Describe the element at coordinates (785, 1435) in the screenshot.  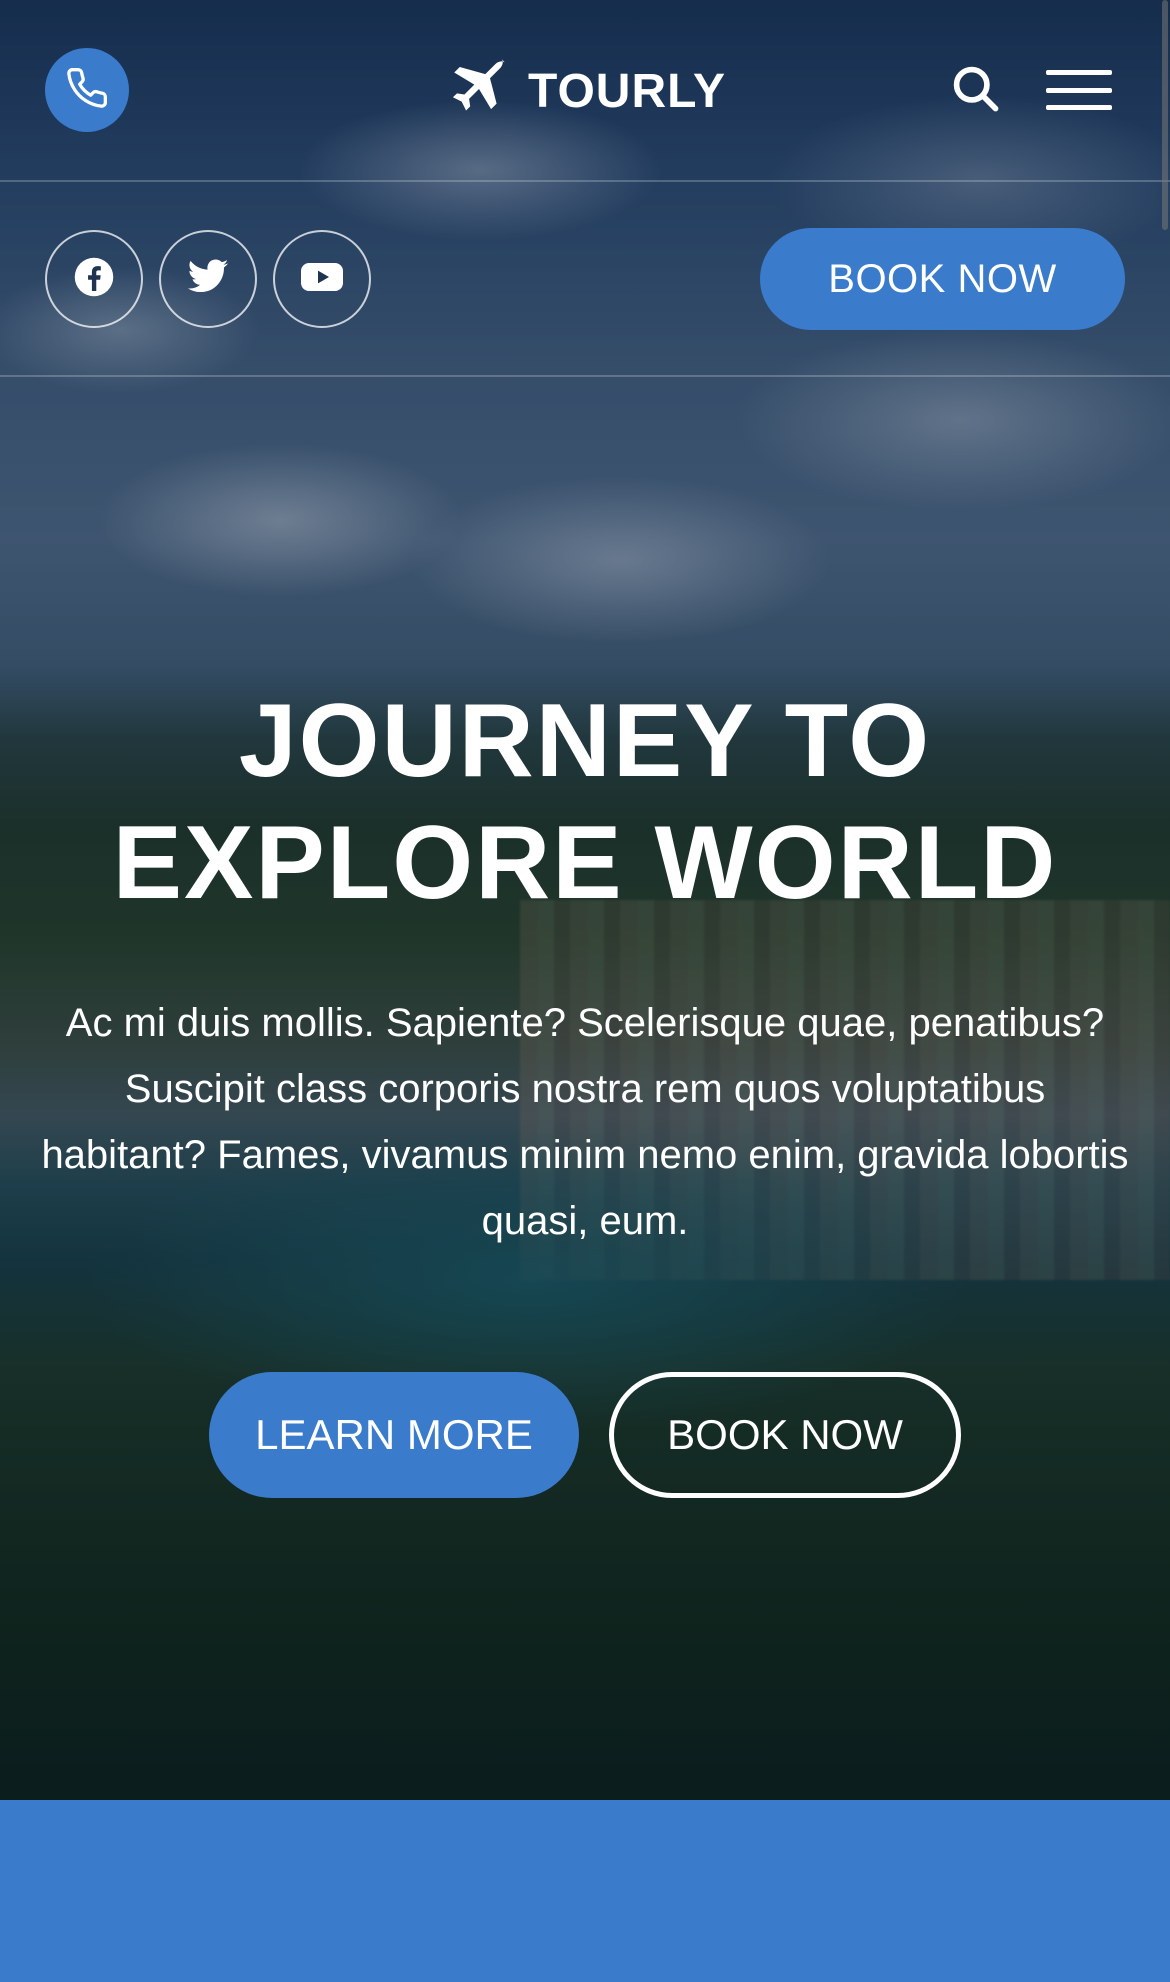
I see `hero-book-now-button: BOOK NOW` at that location.